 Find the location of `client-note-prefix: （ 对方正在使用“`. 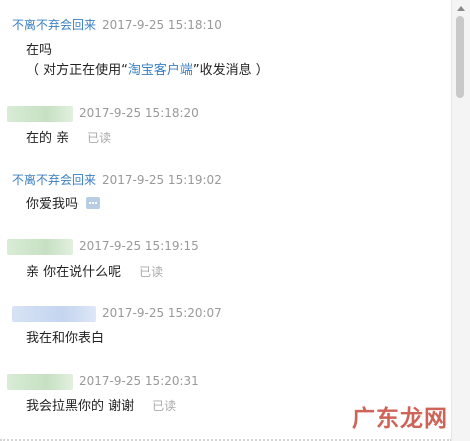

client-note-prefix: （ 对方正在使用“ is located at coordinates (77, 70).